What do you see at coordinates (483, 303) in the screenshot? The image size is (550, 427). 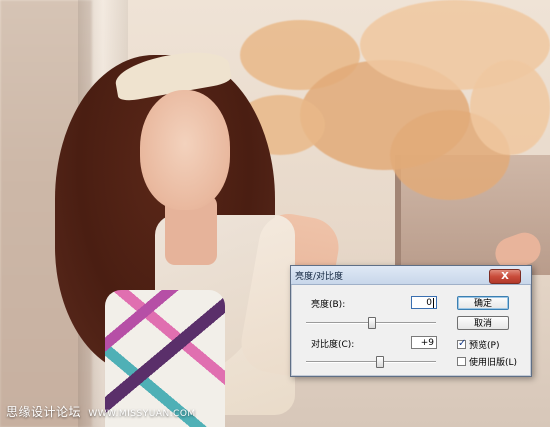 I see `ok-button: 确定` at bounding box center [483, 303].